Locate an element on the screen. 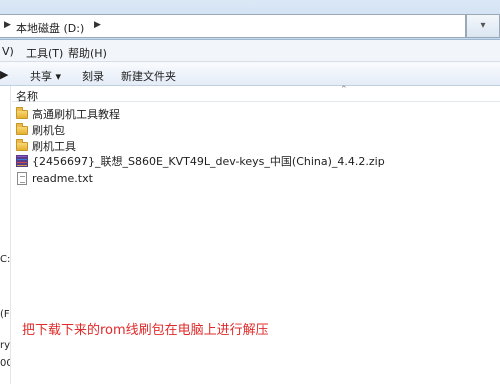  file-name: 高通刷机工具教程 is located at coordinates (76, 114).